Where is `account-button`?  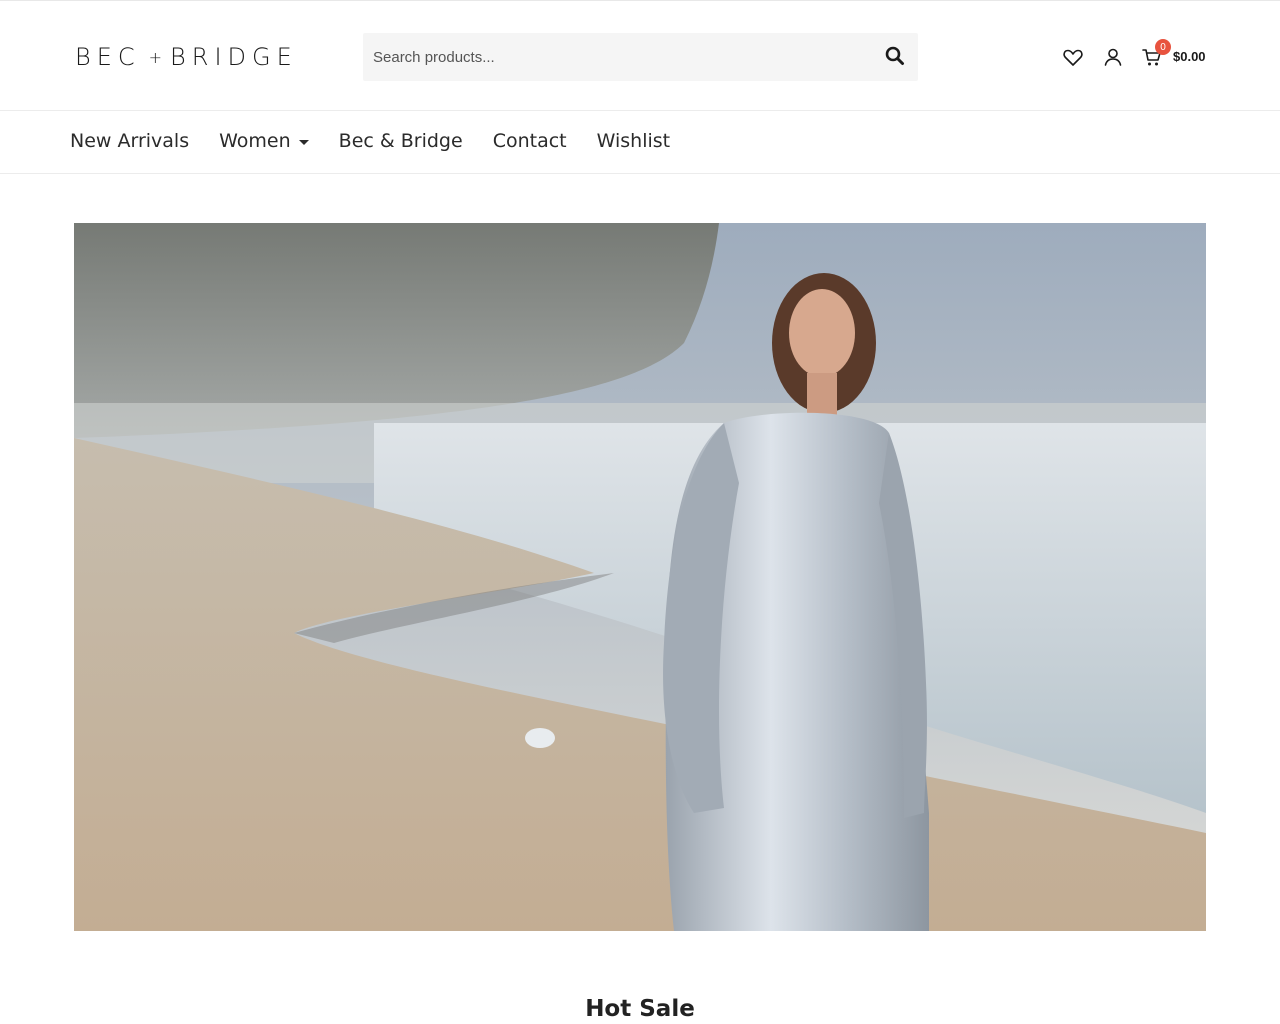
account-button is located at coordinates (1113, 57).